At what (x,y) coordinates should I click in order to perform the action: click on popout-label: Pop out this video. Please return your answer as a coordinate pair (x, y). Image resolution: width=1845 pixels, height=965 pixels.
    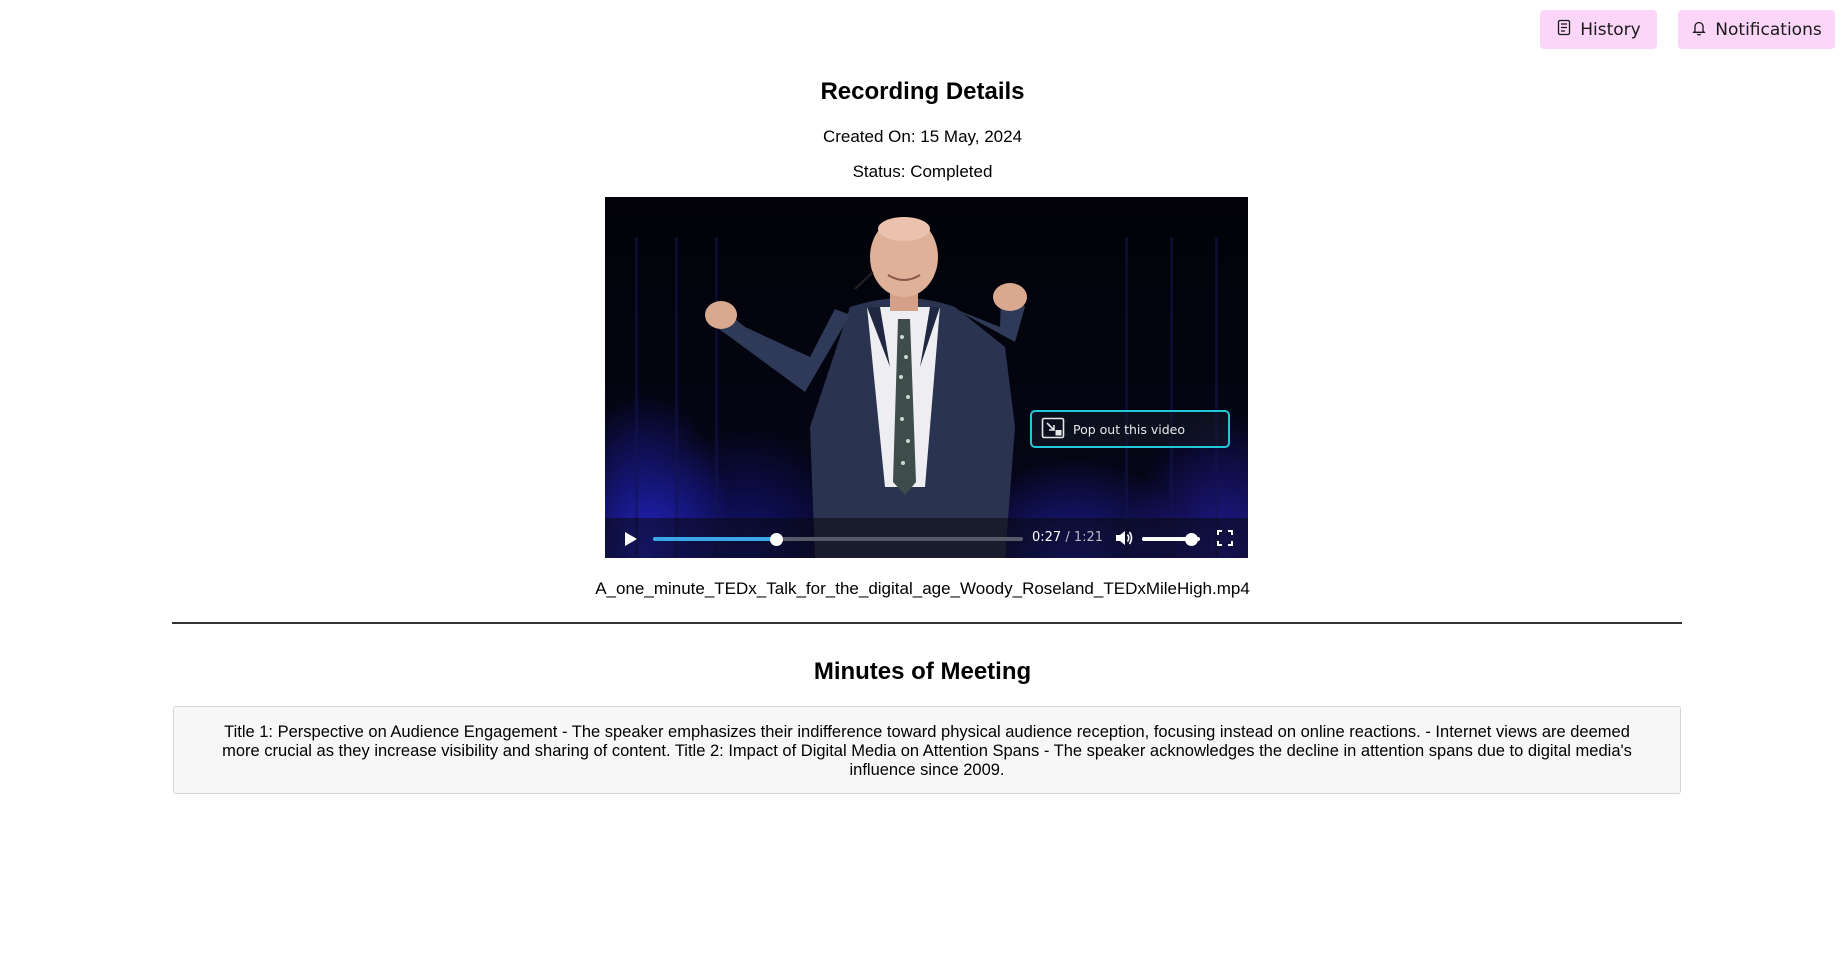
    Looking at the image, I should click on (1129, 429).